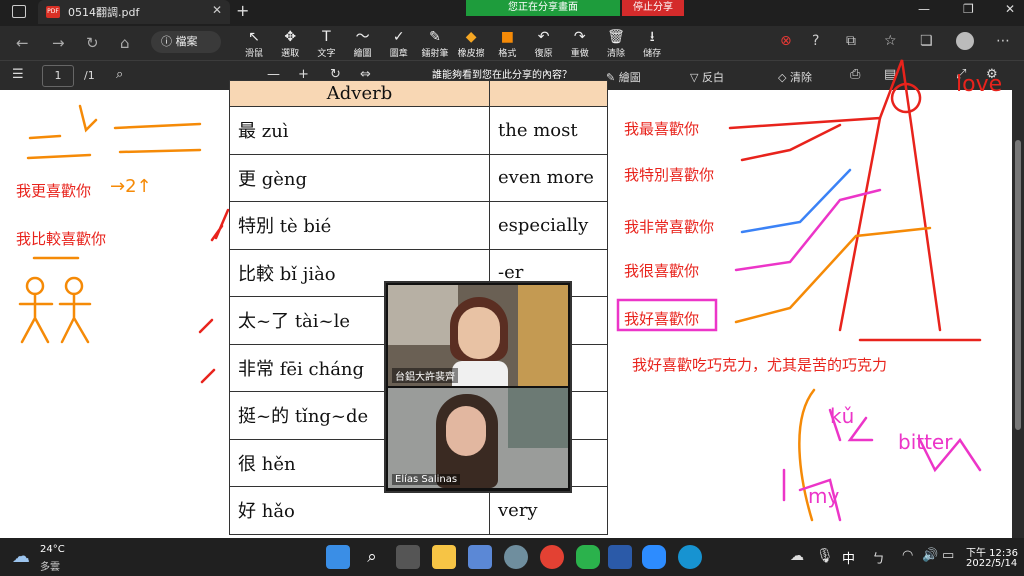 Image resolution: width=1024 pixels, height=576 pixels. Describe the element at coordinates (855, 74) in the screenshot. I see `print-icon: ⎙` at that location.